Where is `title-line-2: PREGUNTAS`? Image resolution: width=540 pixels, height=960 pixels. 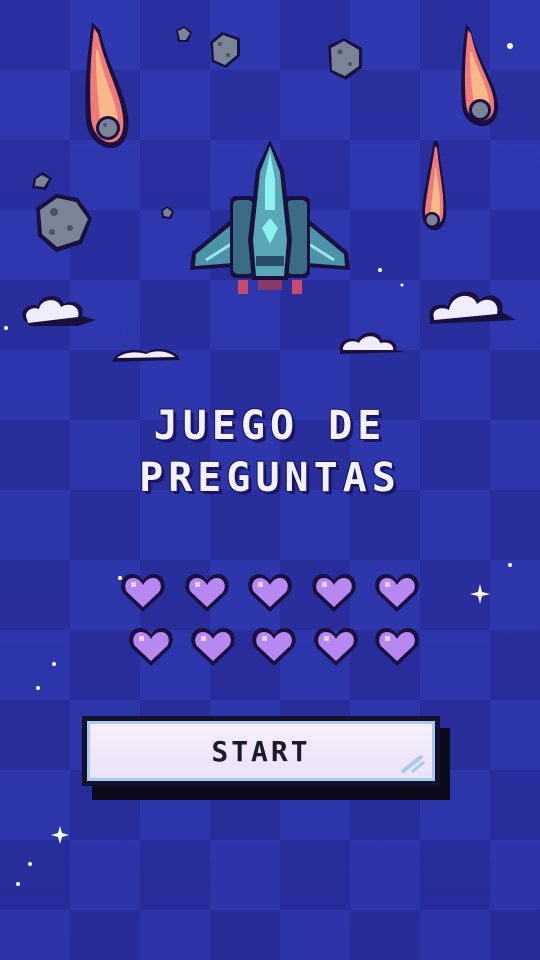 title-line-2: PREGUNTAS is located at coordinates (270, 478).